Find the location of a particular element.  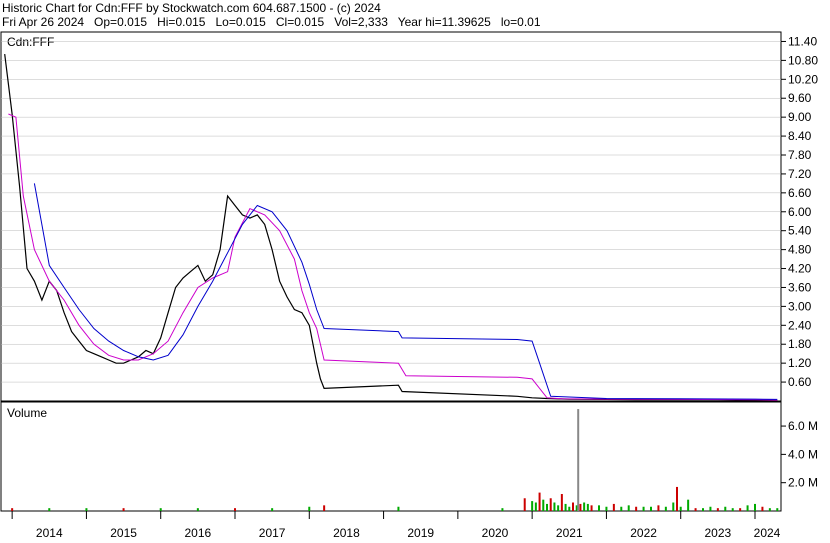

year-label: 2016 is located at coordinates (198, 533).